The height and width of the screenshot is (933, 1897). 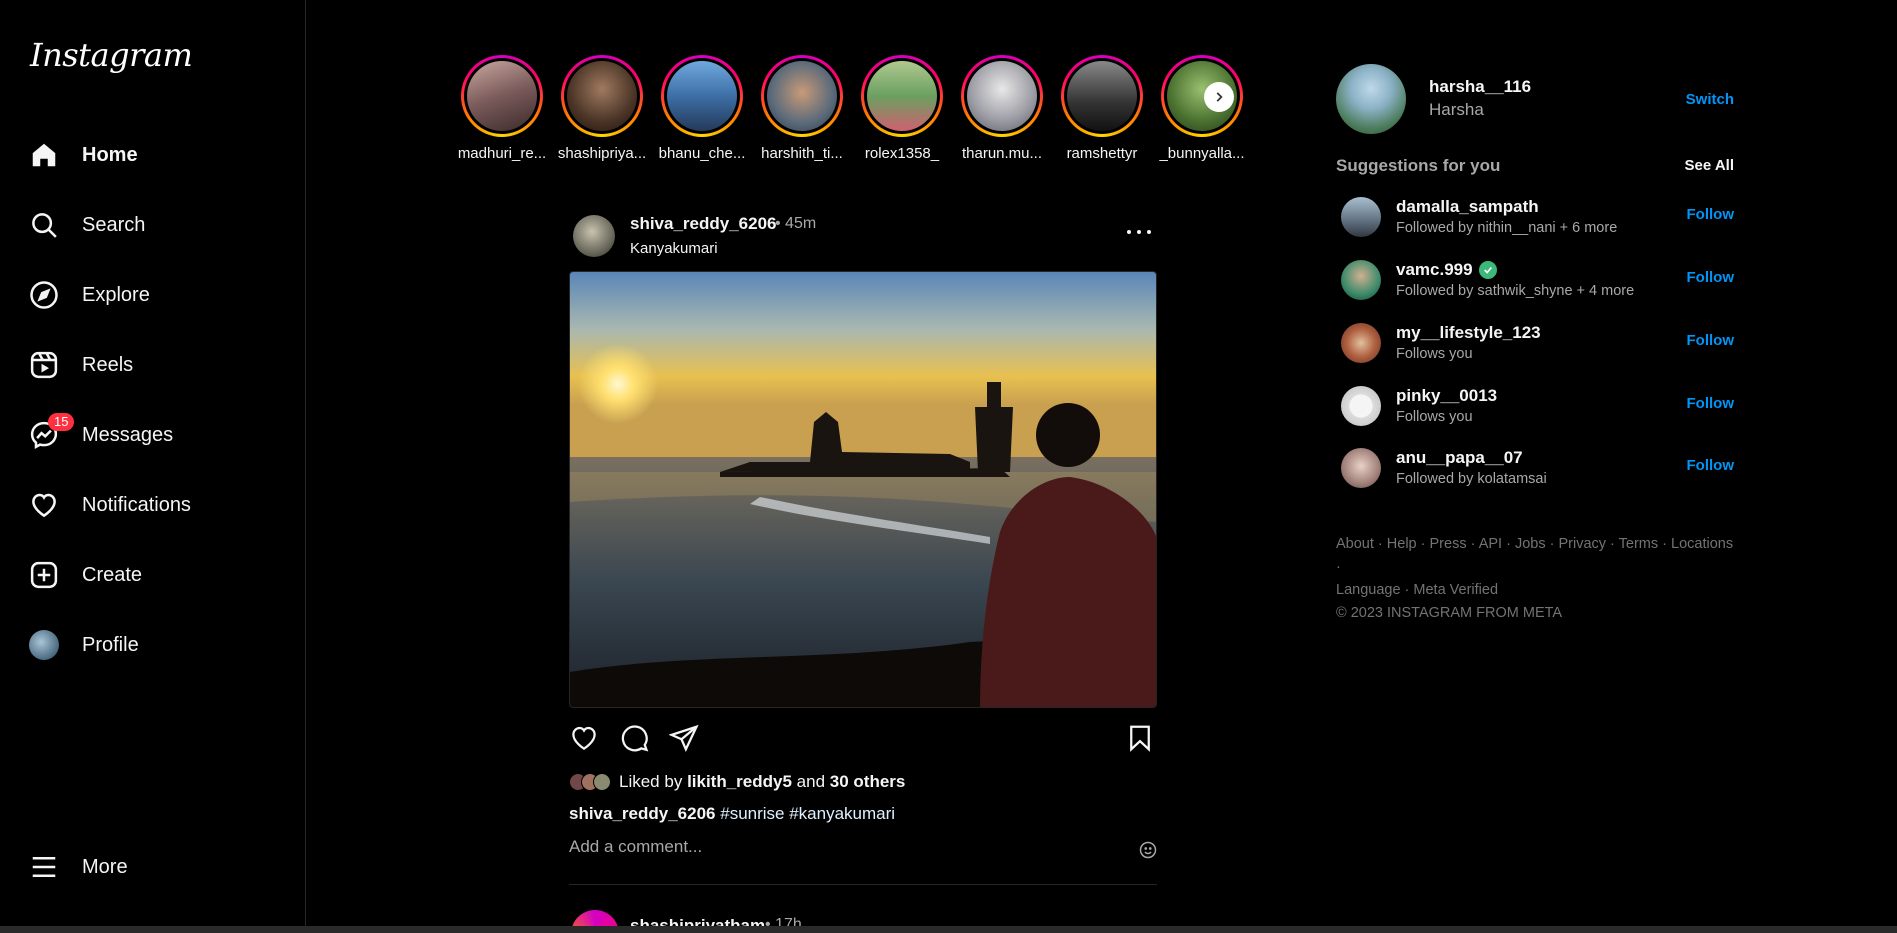 I want to click on post-actions, so click(x=863, y=740).